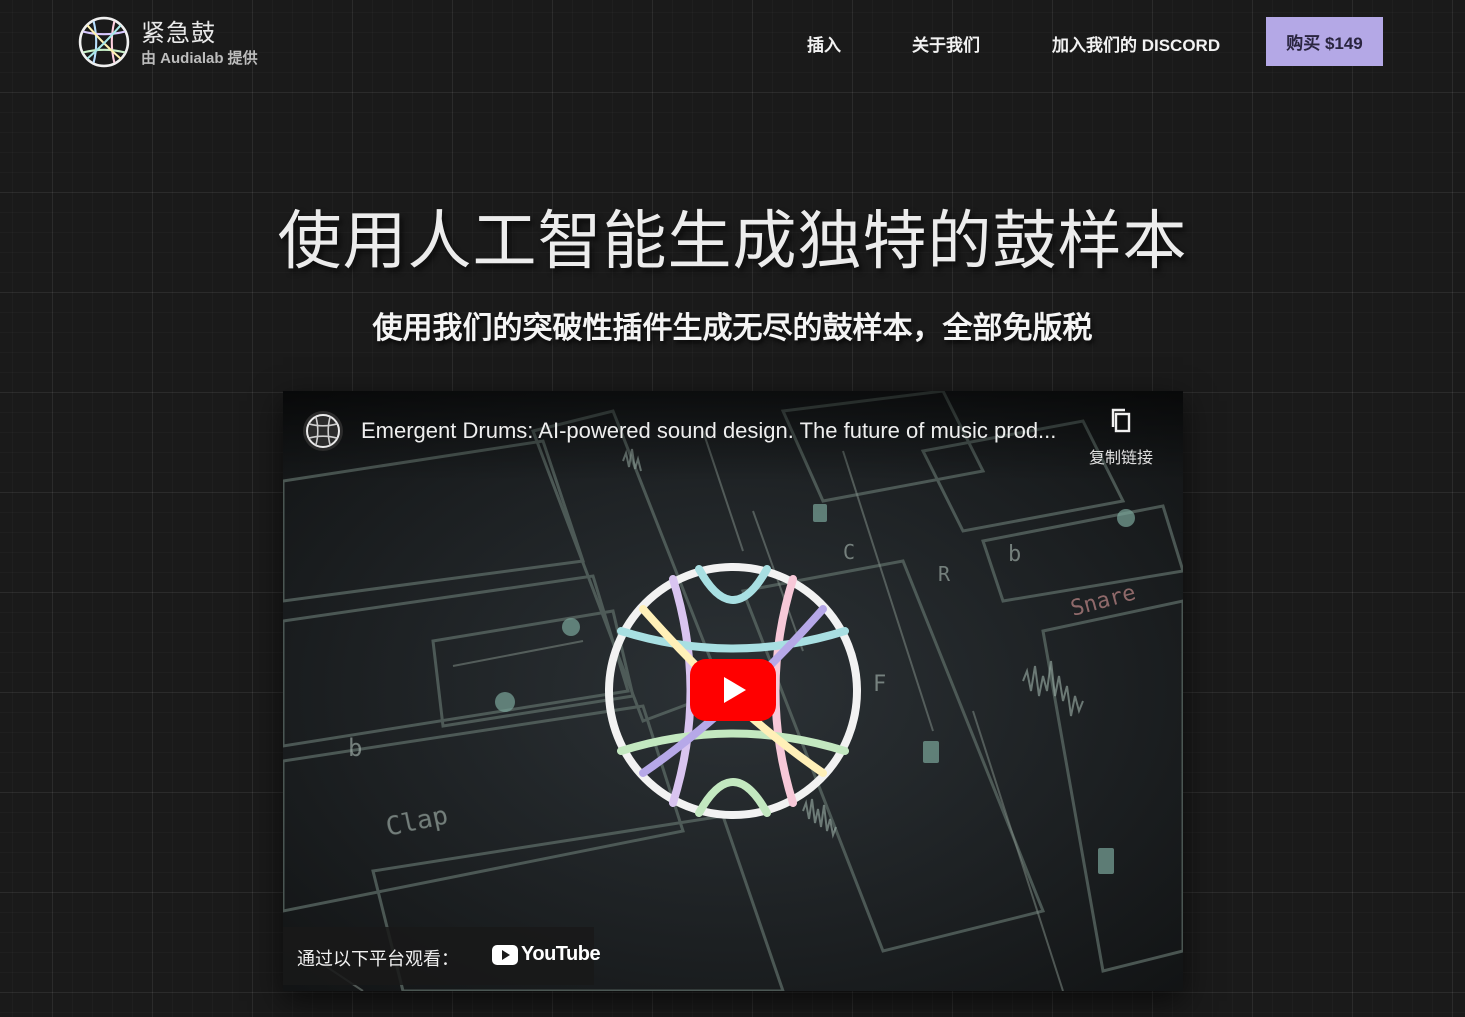 The height and width of the screenshot is (1017, 1465). Describe the element at coordinates (732, 242) in the screenshot. I see `hero-title: 使用人工智能生成独特的鼓样本` at that location.